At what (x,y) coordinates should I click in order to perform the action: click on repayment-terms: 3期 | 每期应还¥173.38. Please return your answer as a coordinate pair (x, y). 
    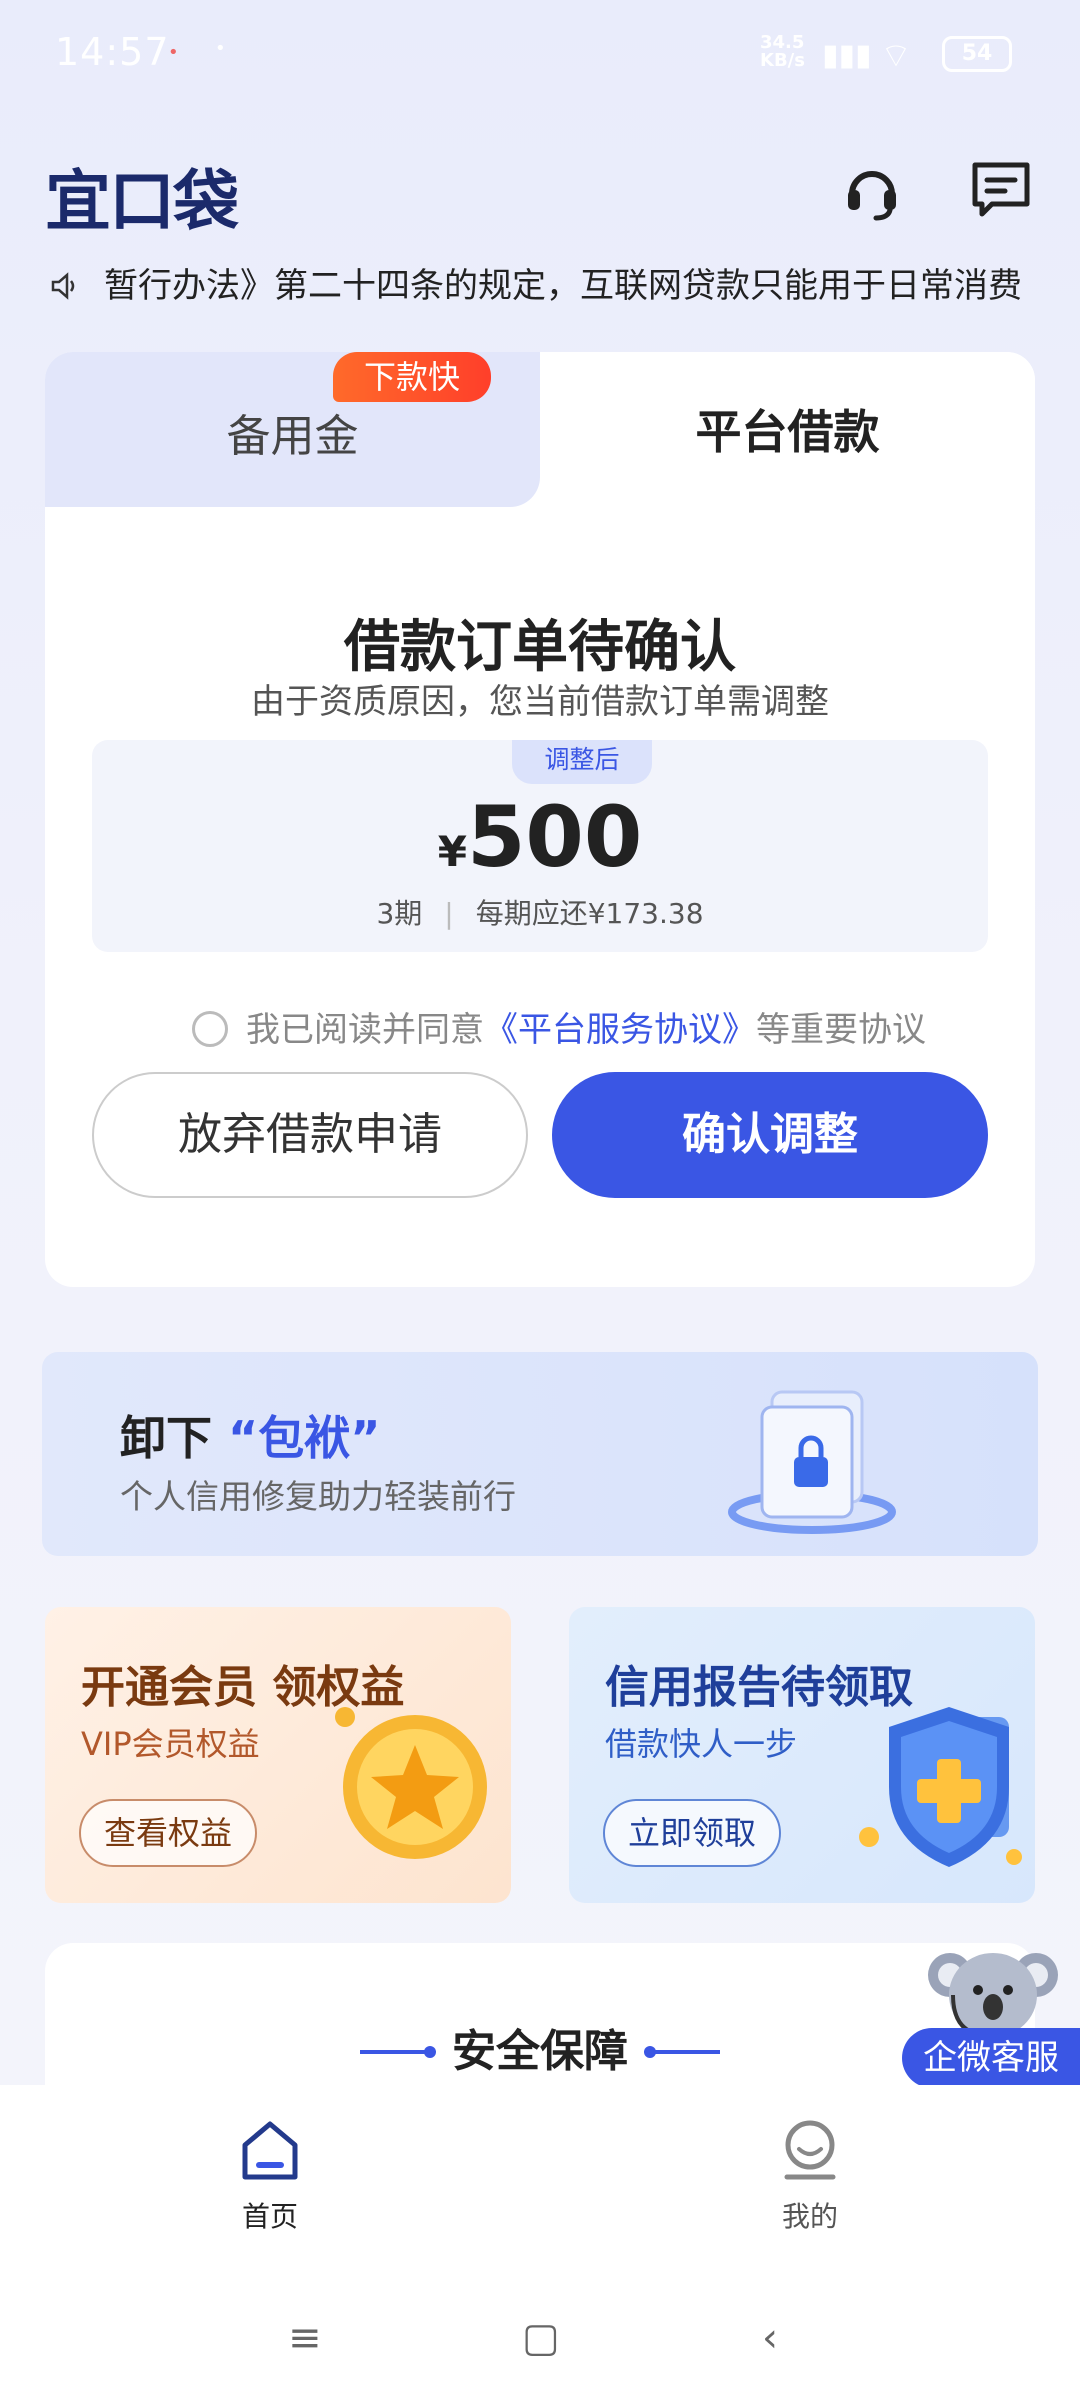
    Looking at the image, I should click on (540, 912).